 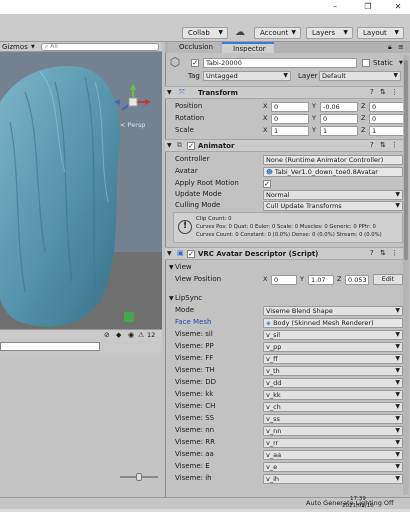 I want to click on view-position-z-field: 0.053, so click(x=357, y=280).